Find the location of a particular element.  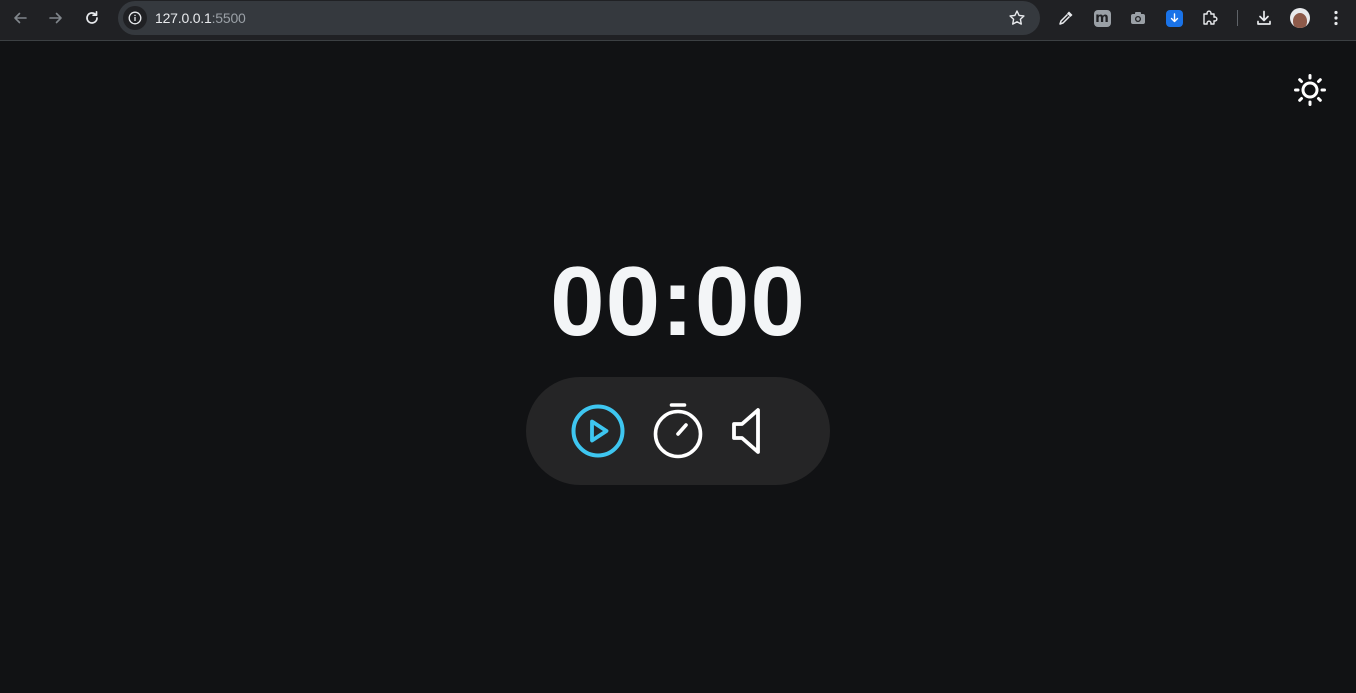

sun-icon is located at coordinates (1310, 90).